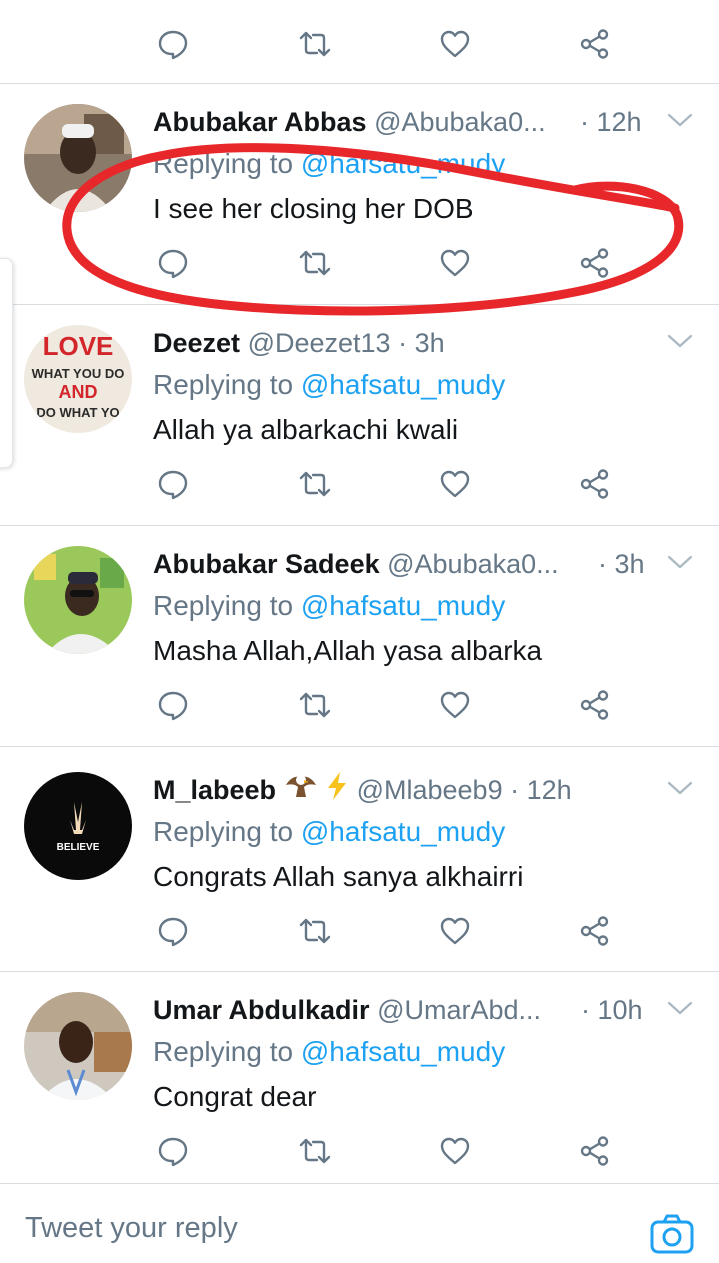 Image resolution: width=719 pixels, height=1263 pixels. I want to click on avatar-text: WHAT YOU DO, so click(78, 373).